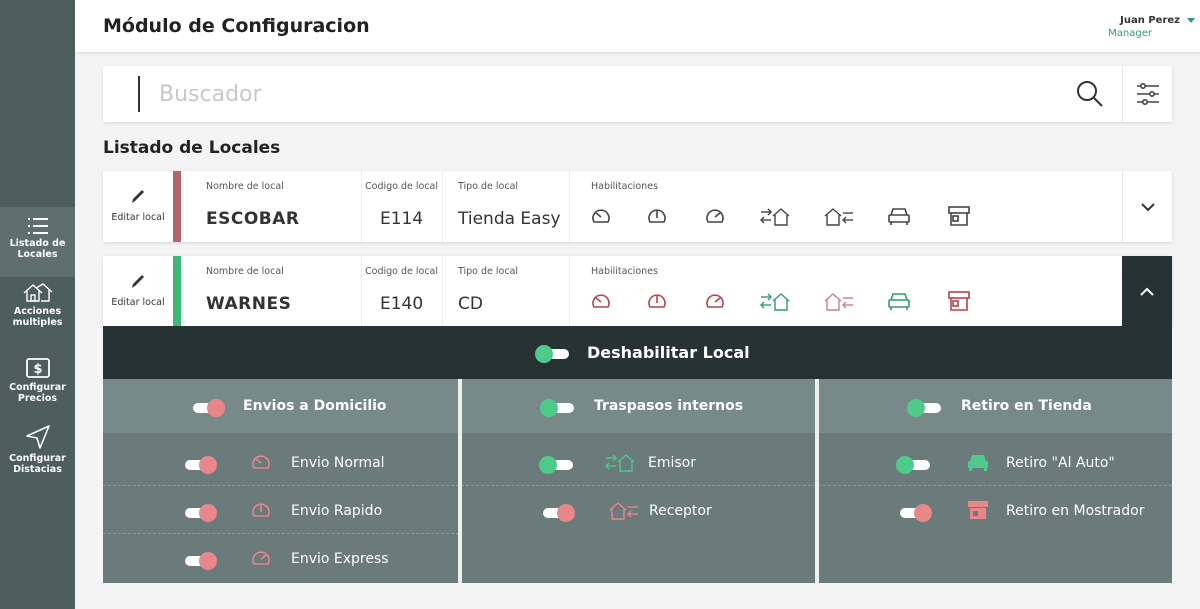 The height and width of the screenshot is (609, 1200). I want to click on option-emisor: Emisor, so click(638, 462).